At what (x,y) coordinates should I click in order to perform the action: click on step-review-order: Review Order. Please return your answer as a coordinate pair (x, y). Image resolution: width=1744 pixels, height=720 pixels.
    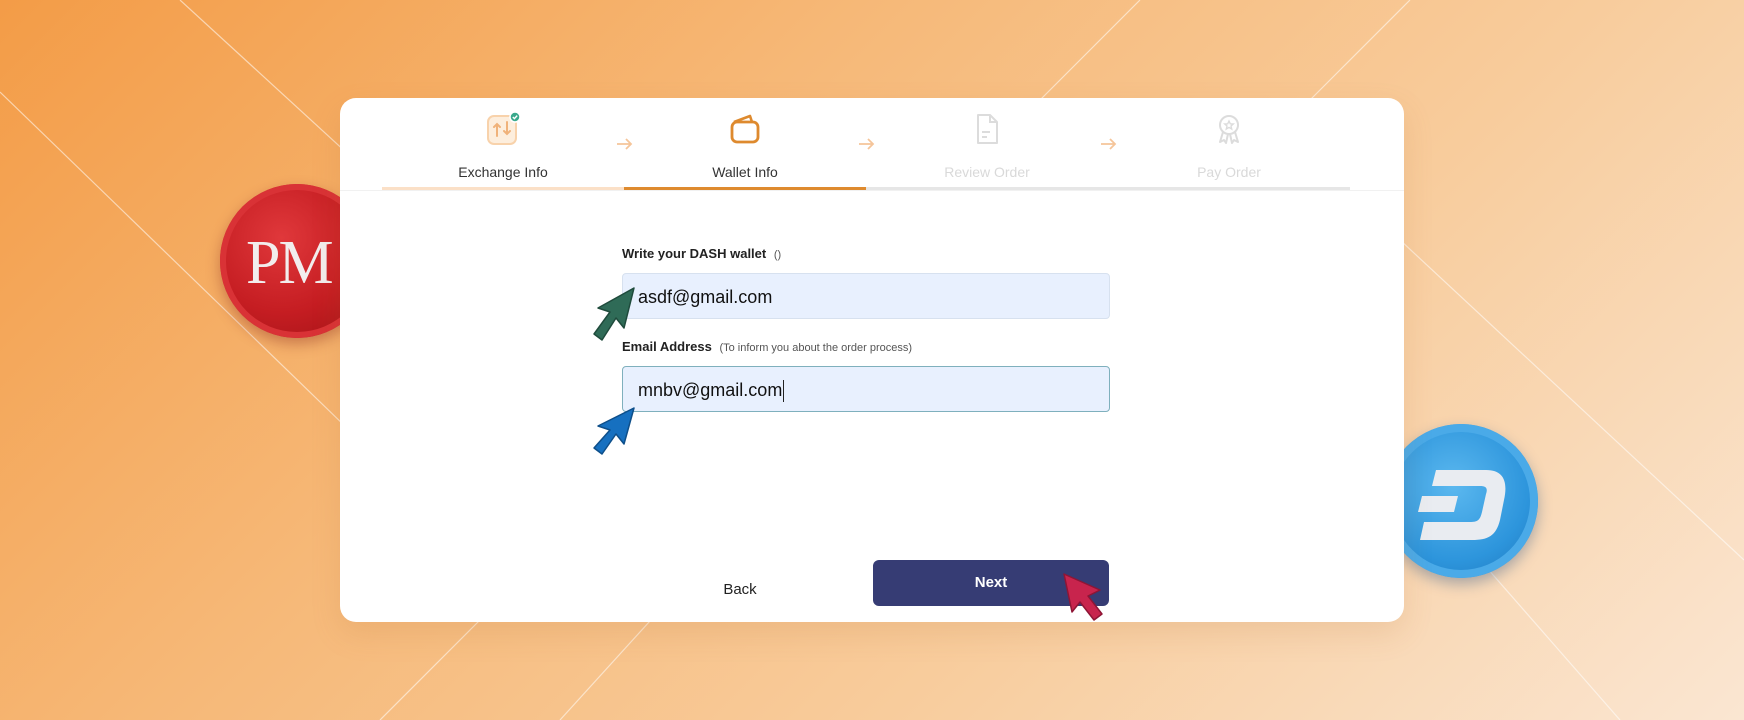
    Looking at the image, I should click on (987, 144).